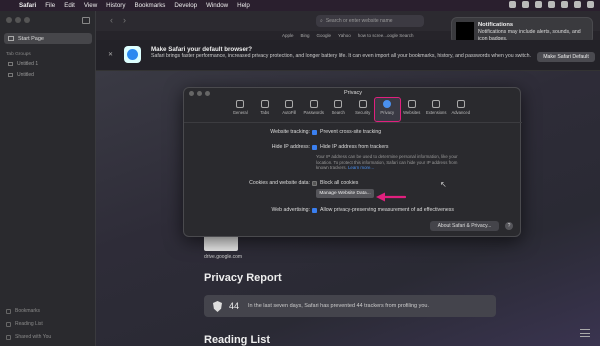  Describe the element at coordinates (24, 324) in the screenshot. I see `sidebar-item-reading-list: Reading List` at that location.